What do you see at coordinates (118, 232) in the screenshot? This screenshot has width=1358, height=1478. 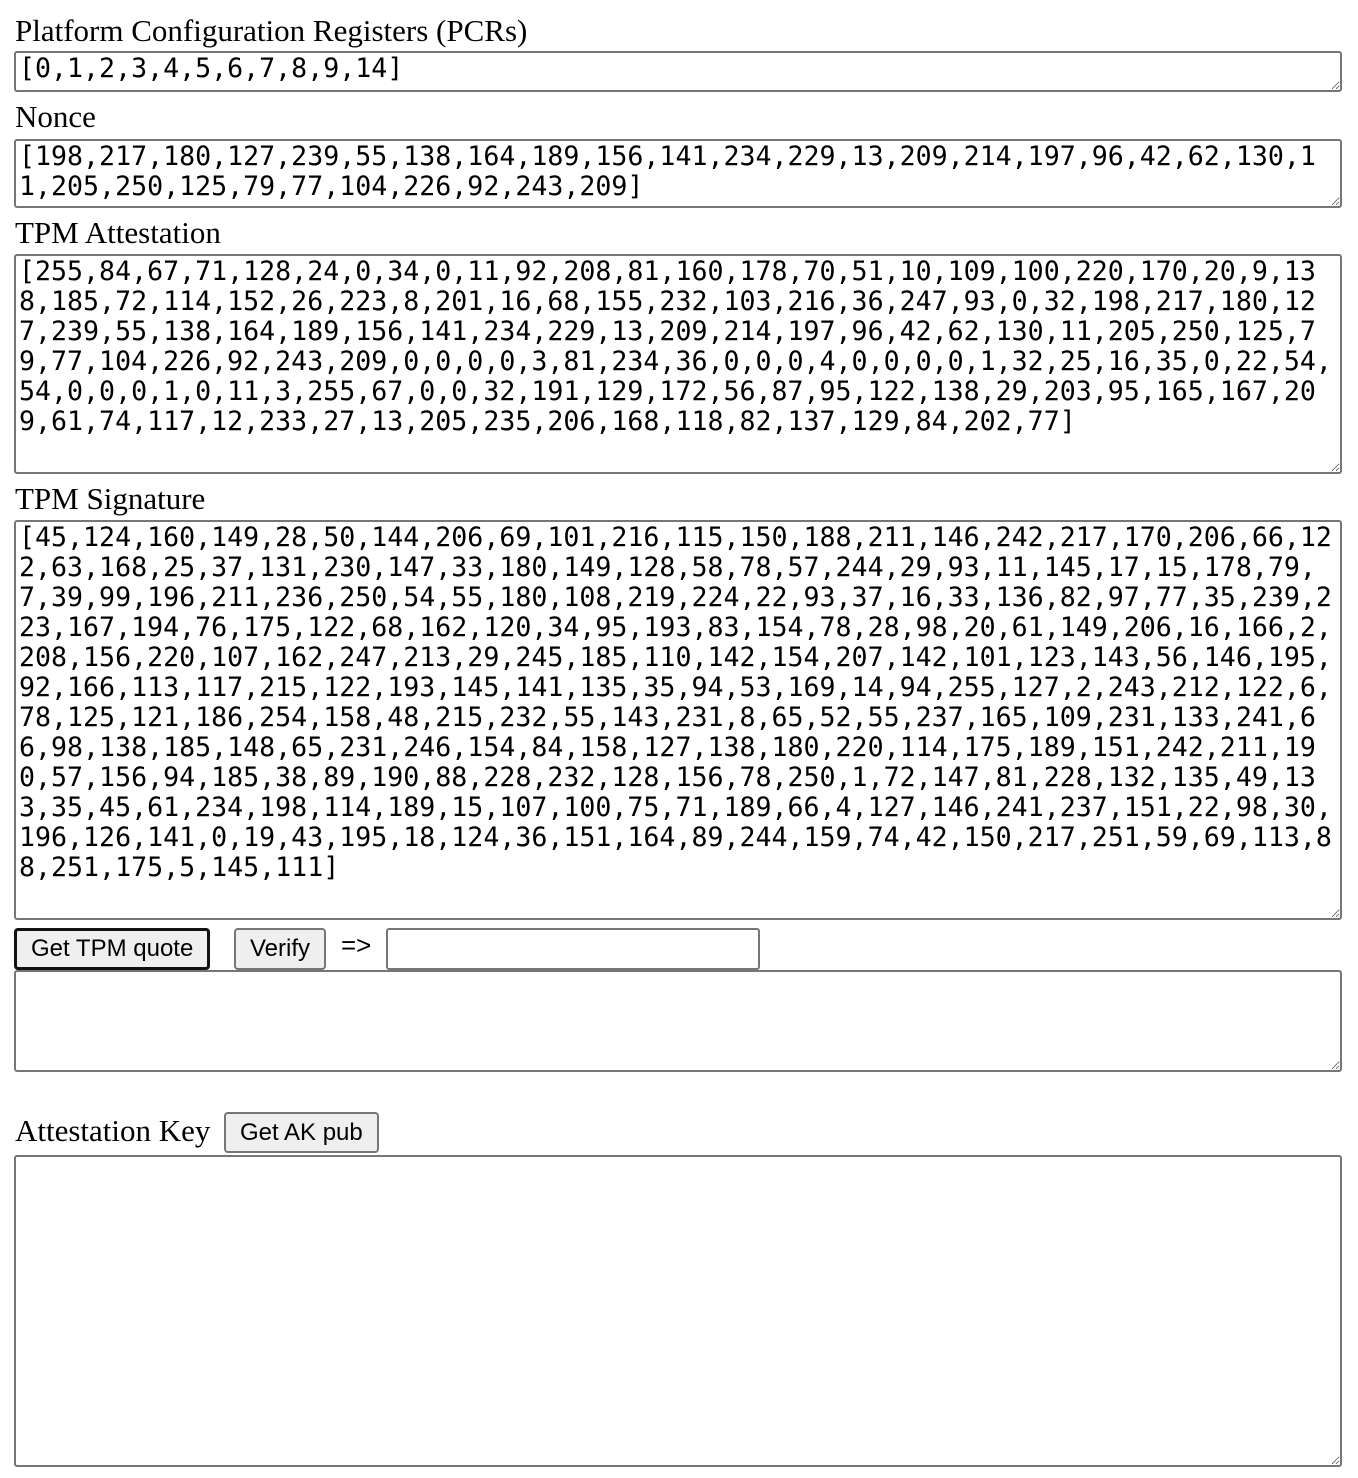 I see `attestation-label: TPM Attestation` at bounding box center [118, 232].